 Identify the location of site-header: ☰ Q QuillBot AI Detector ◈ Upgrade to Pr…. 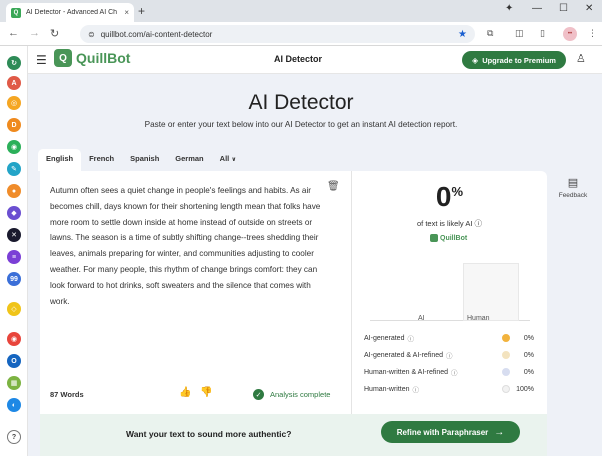
(315, 60).